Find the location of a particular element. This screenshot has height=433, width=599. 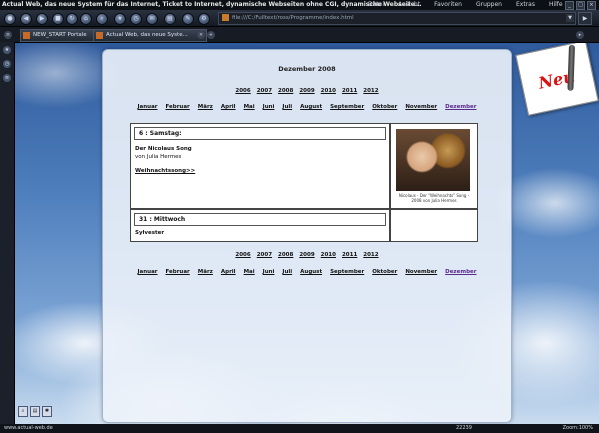

corner-icons: ⌕ ▤ ✱ is located at coordinates (35, 411).